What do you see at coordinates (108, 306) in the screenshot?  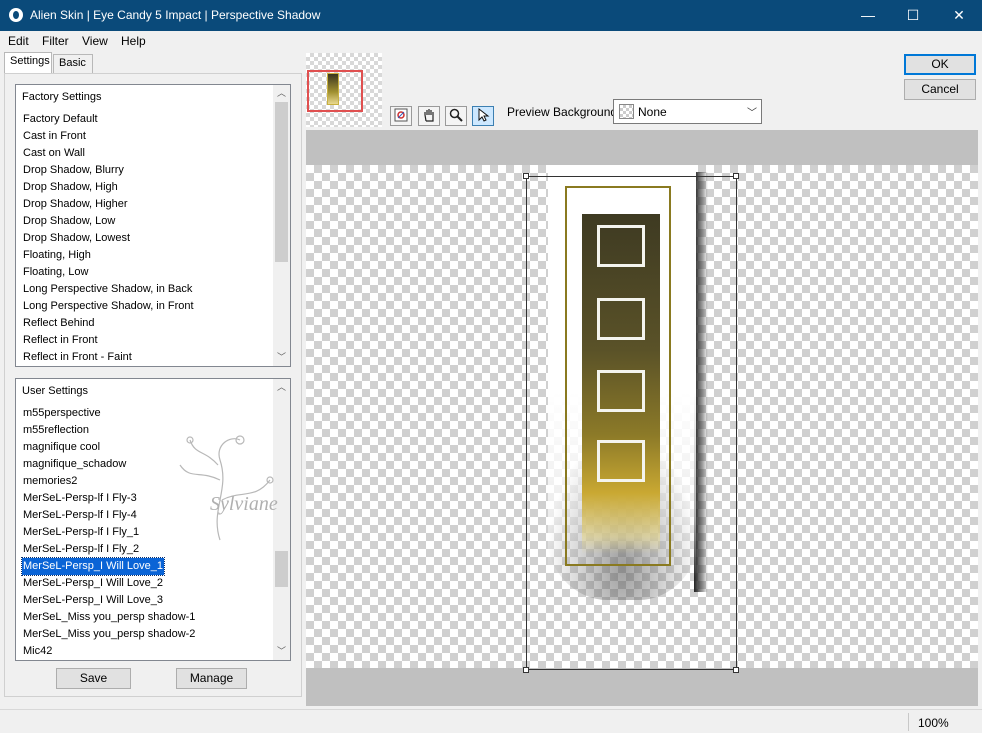 I see `list-item: Long Perspective Shadow, in Front` at bounding box center [108, 306].